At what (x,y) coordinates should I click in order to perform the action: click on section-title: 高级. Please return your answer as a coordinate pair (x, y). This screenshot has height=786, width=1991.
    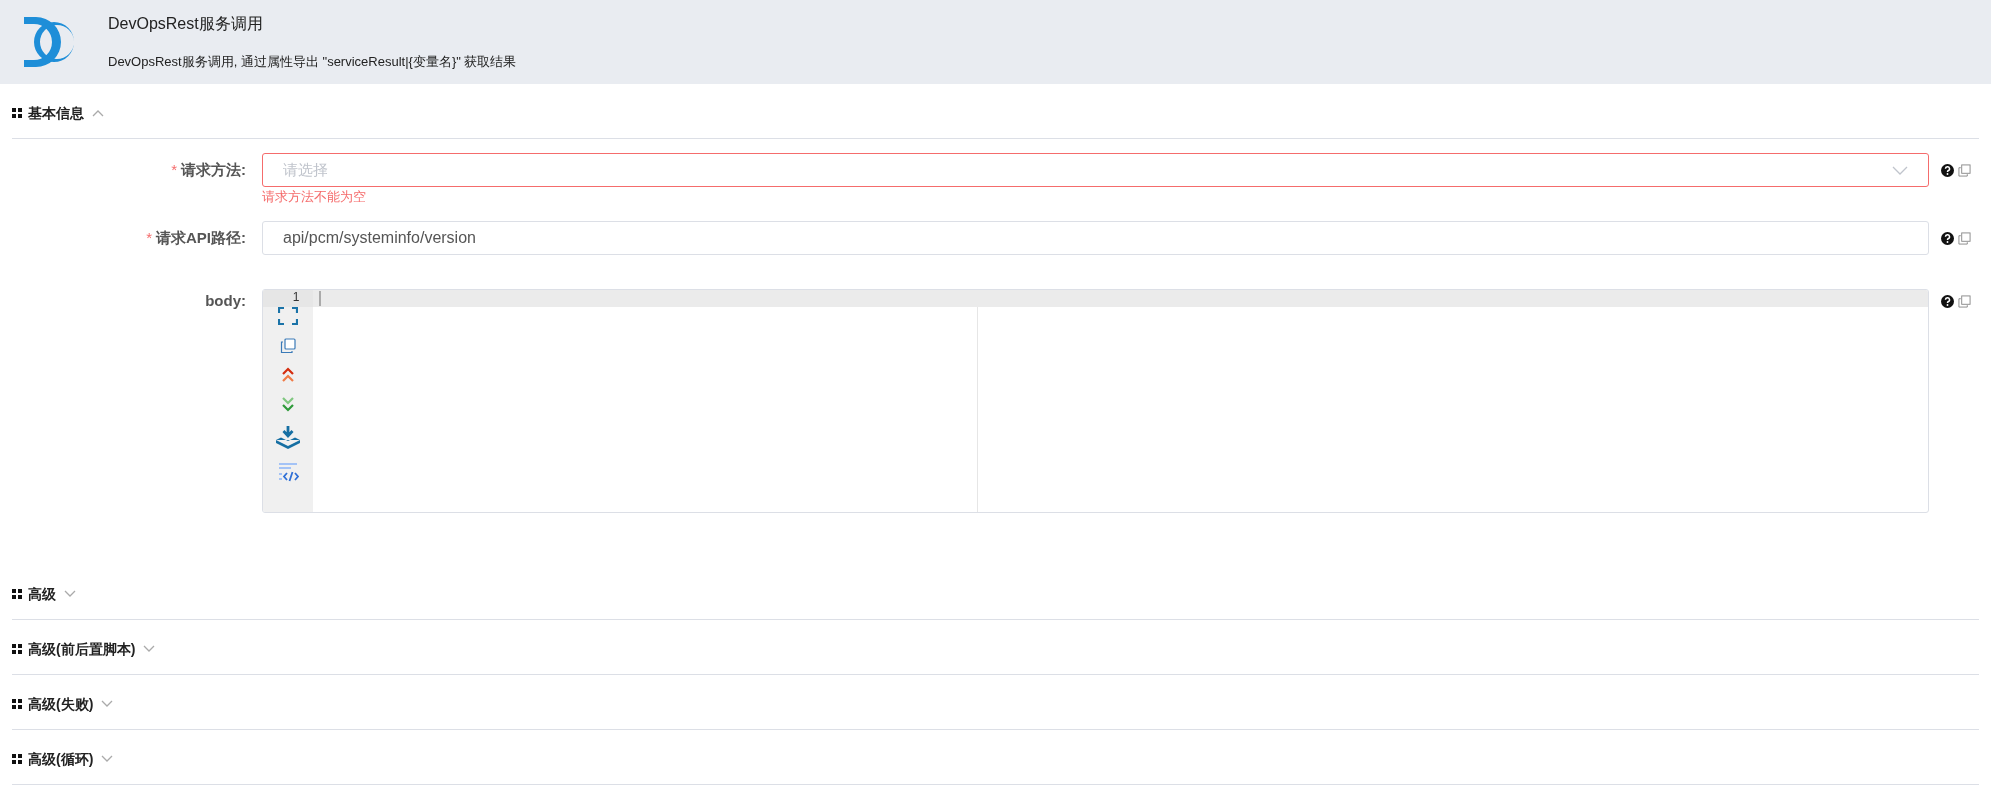
    Looking at the image, I should click on (42, 594).